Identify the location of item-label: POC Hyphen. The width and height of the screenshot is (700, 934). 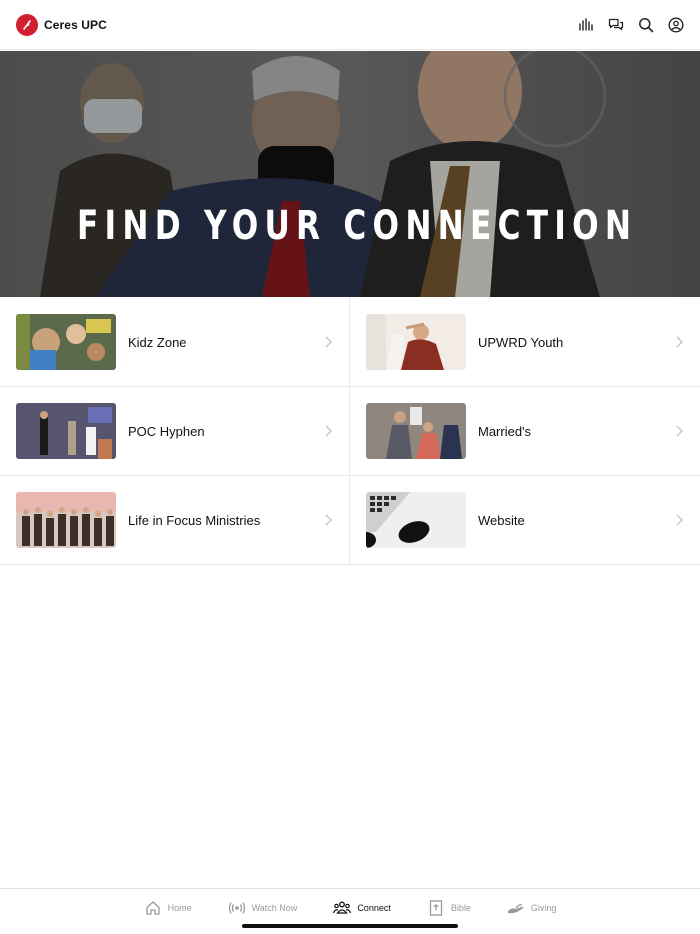
(166, 431).